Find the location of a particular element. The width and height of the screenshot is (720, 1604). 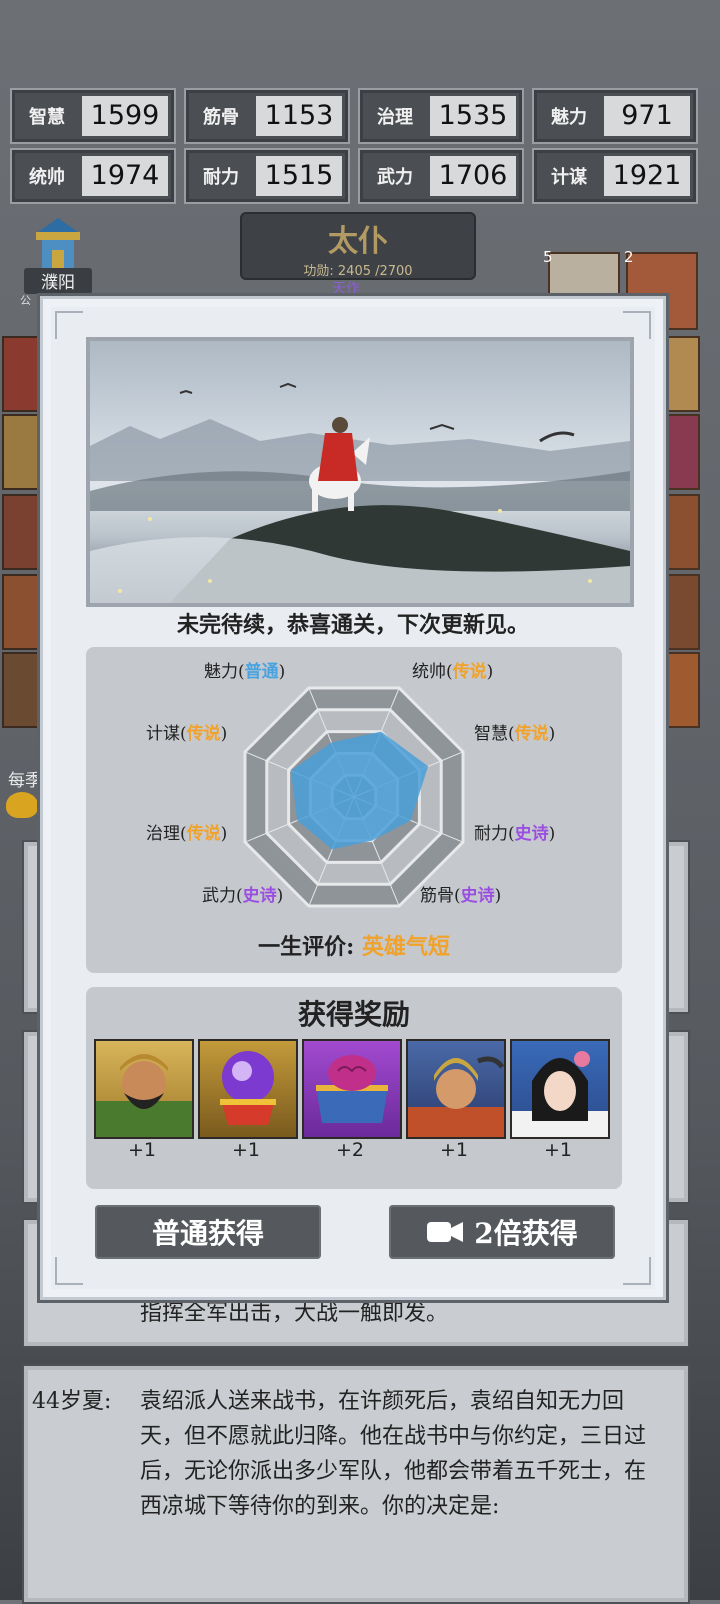

general-bearded-portrait-icon is located at coordinates (144, 1095).